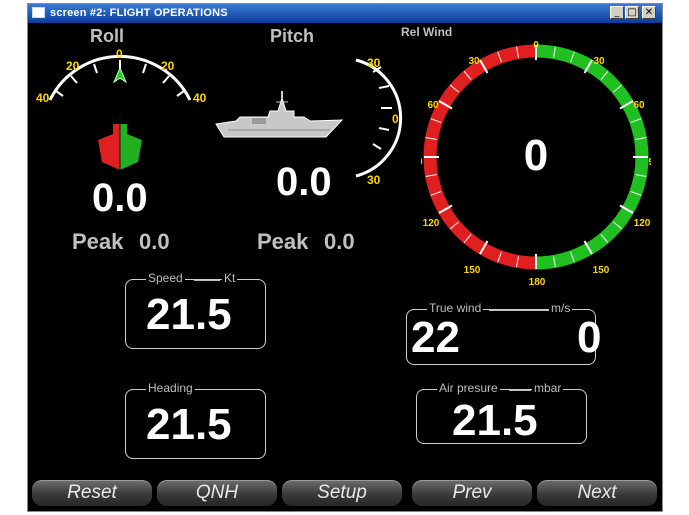 The height and width of the screenshot is (515, 689). I want to click on next-button: Next, so click(597, 493).